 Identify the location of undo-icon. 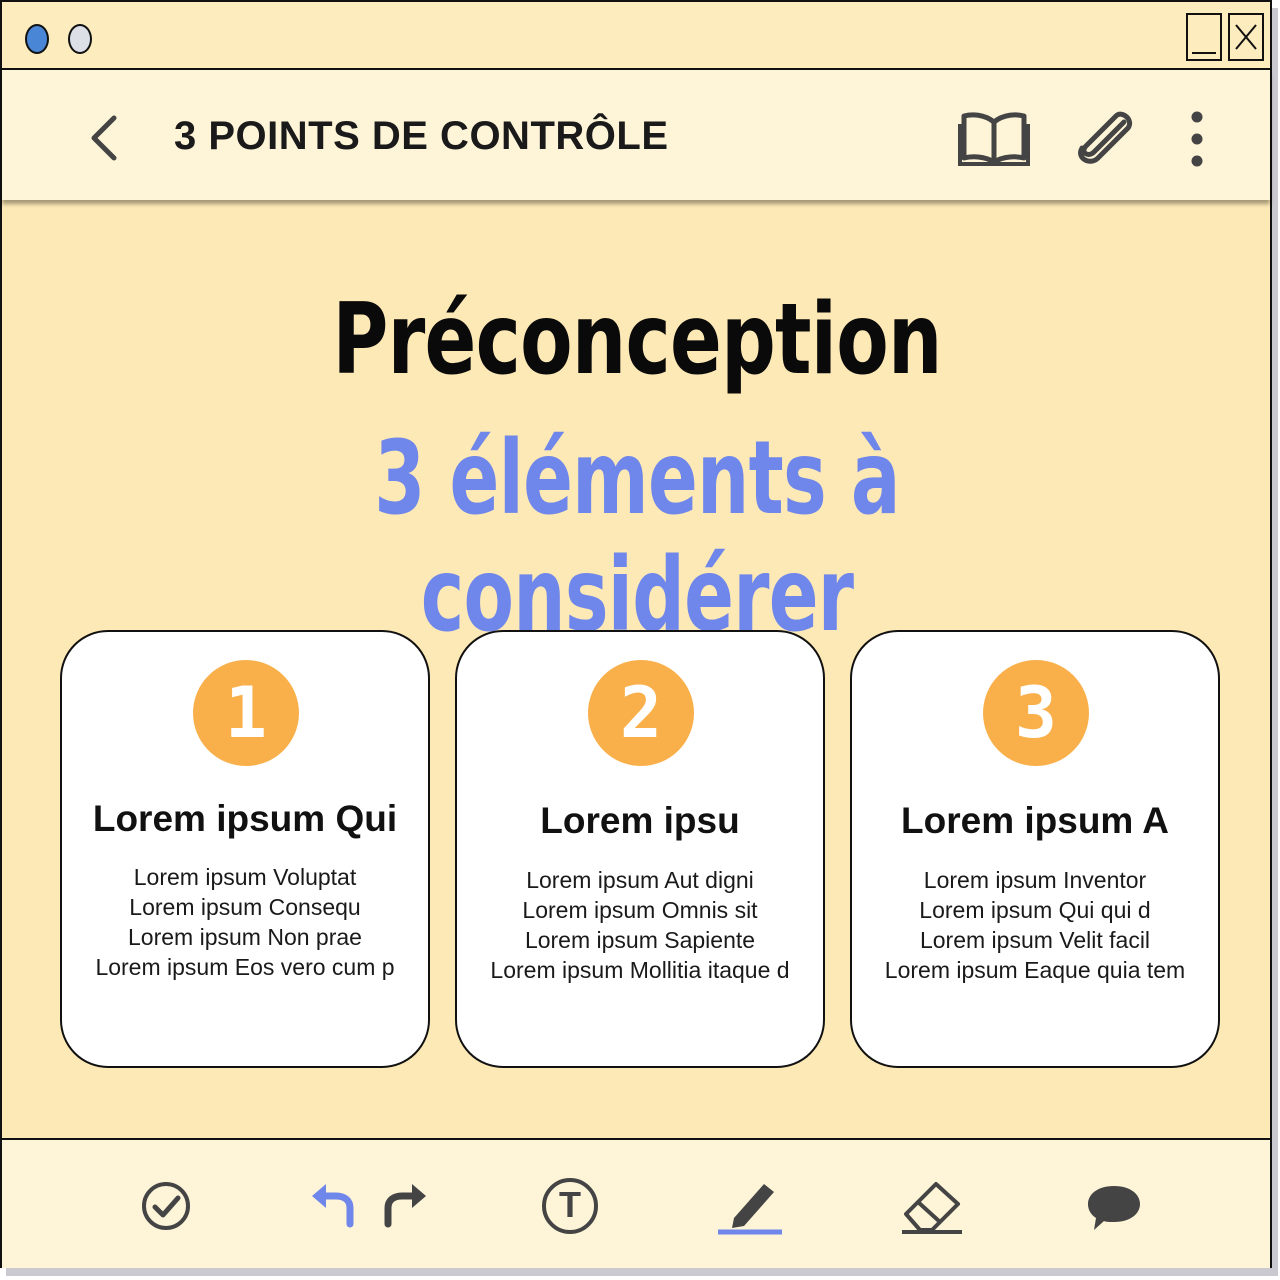
(334, 1205).